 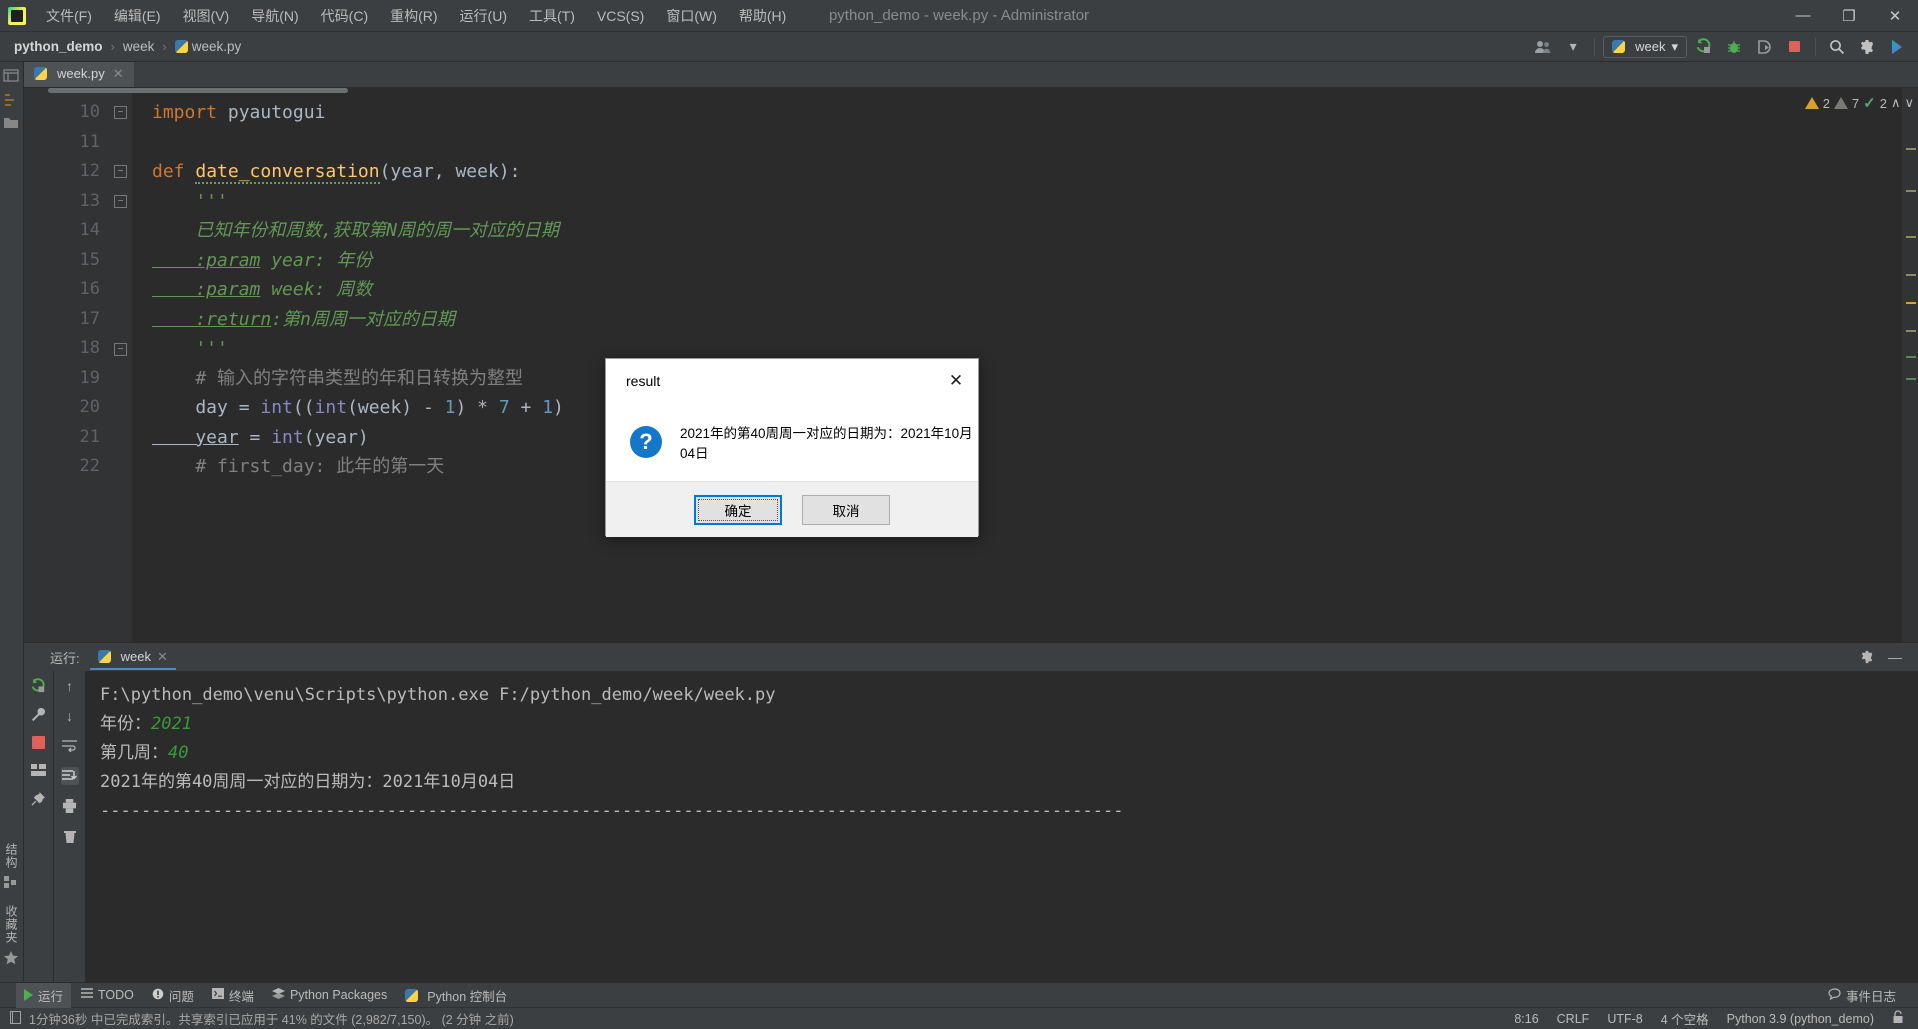 What do you see at coordinates (483, 16) in the screenshot?
I see `menu-run: 运行(U)` at bounding box center [483, 16].